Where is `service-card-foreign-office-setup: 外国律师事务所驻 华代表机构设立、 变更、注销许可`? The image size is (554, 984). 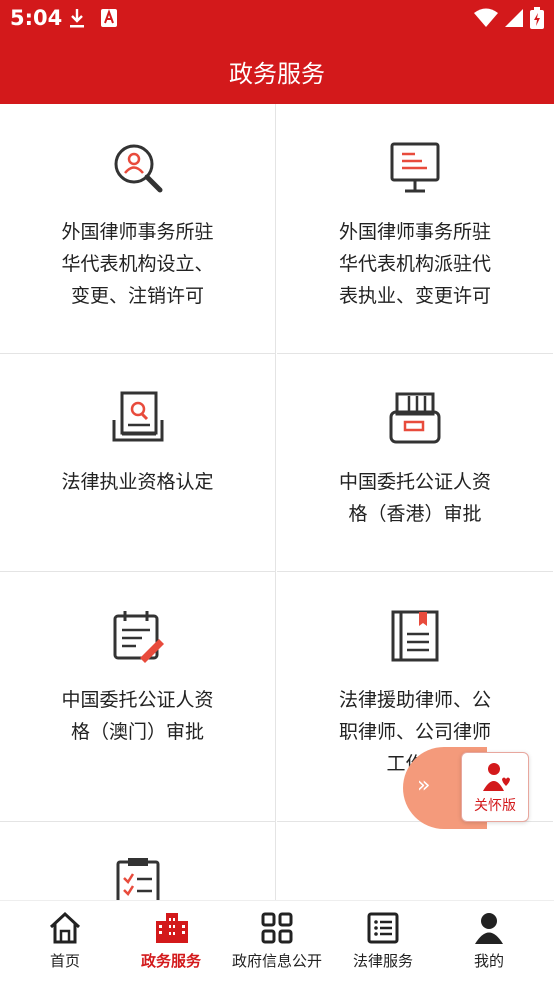
service-card-foreign-office-setup: 外国律师事务所驻 华代表机构设立、 变更、注销许可 is located at coordinates (138, 229).